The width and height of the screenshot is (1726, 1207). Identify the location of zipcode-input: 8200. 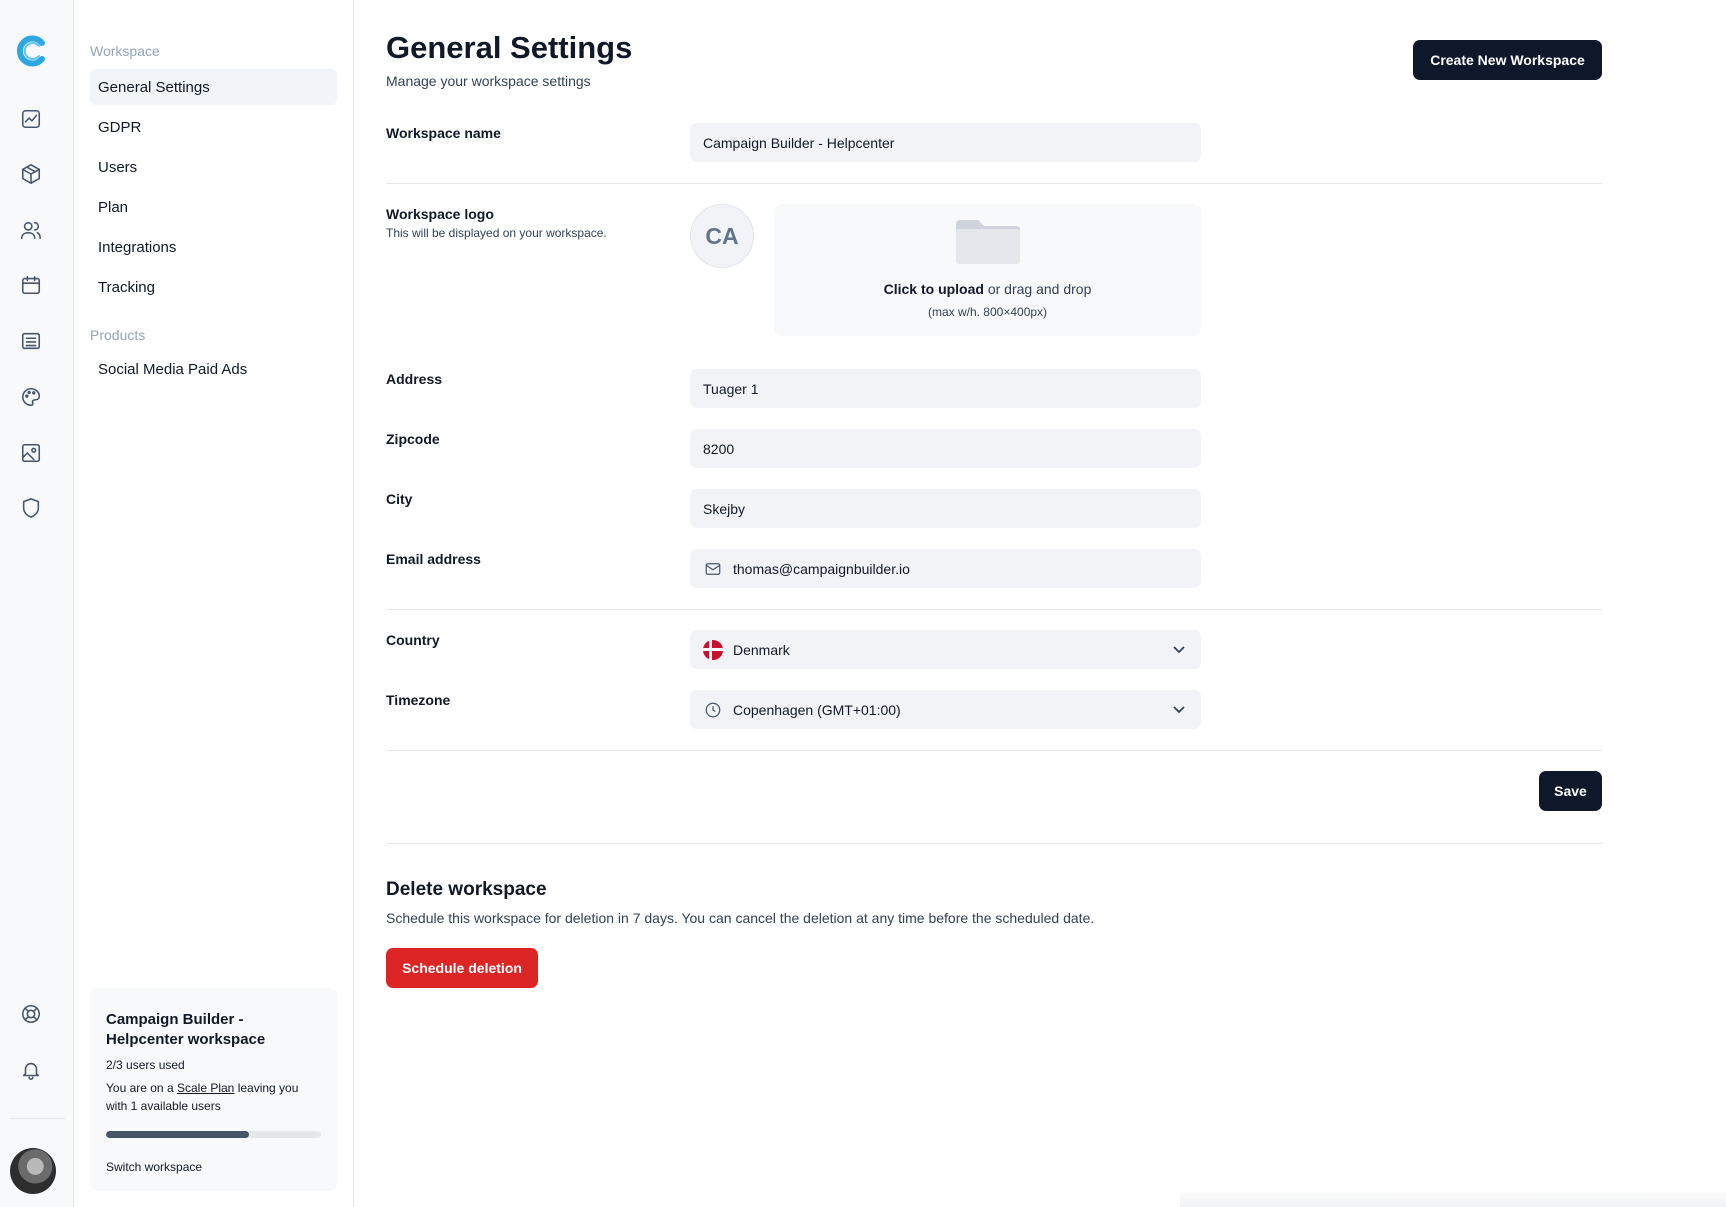
(945, 448).